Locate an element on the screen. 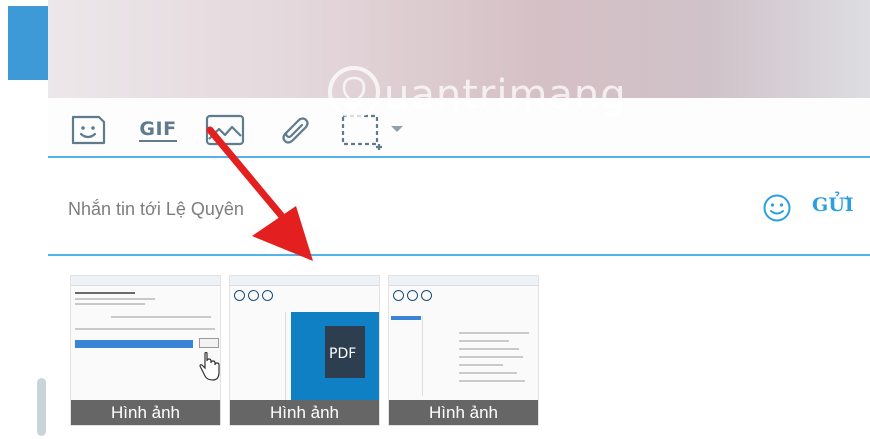 This screenshot has height=439, width=870. paperclip-icon is located at coordinates (295, 130).